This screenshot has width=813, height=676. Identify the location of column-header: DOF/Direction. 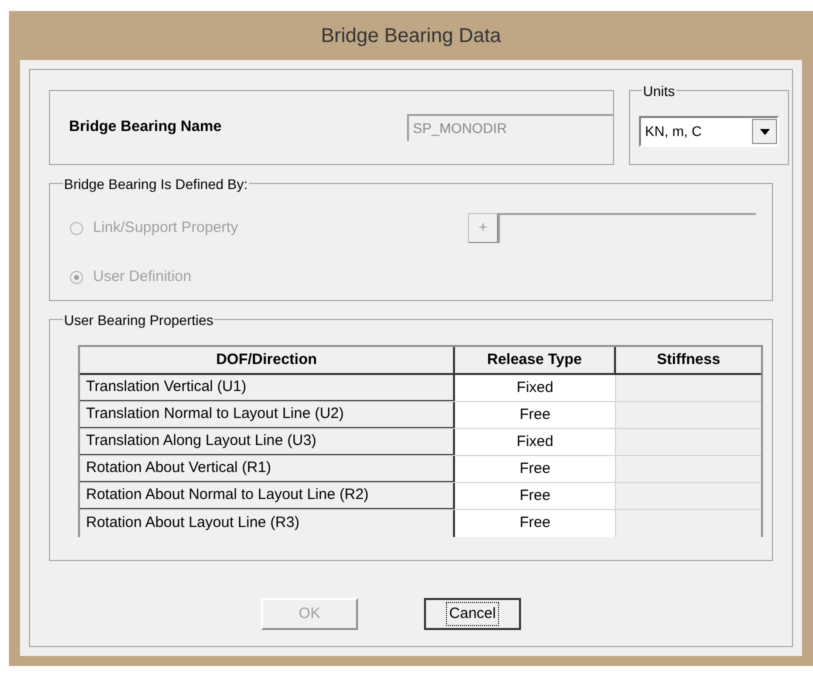
(267, 360).